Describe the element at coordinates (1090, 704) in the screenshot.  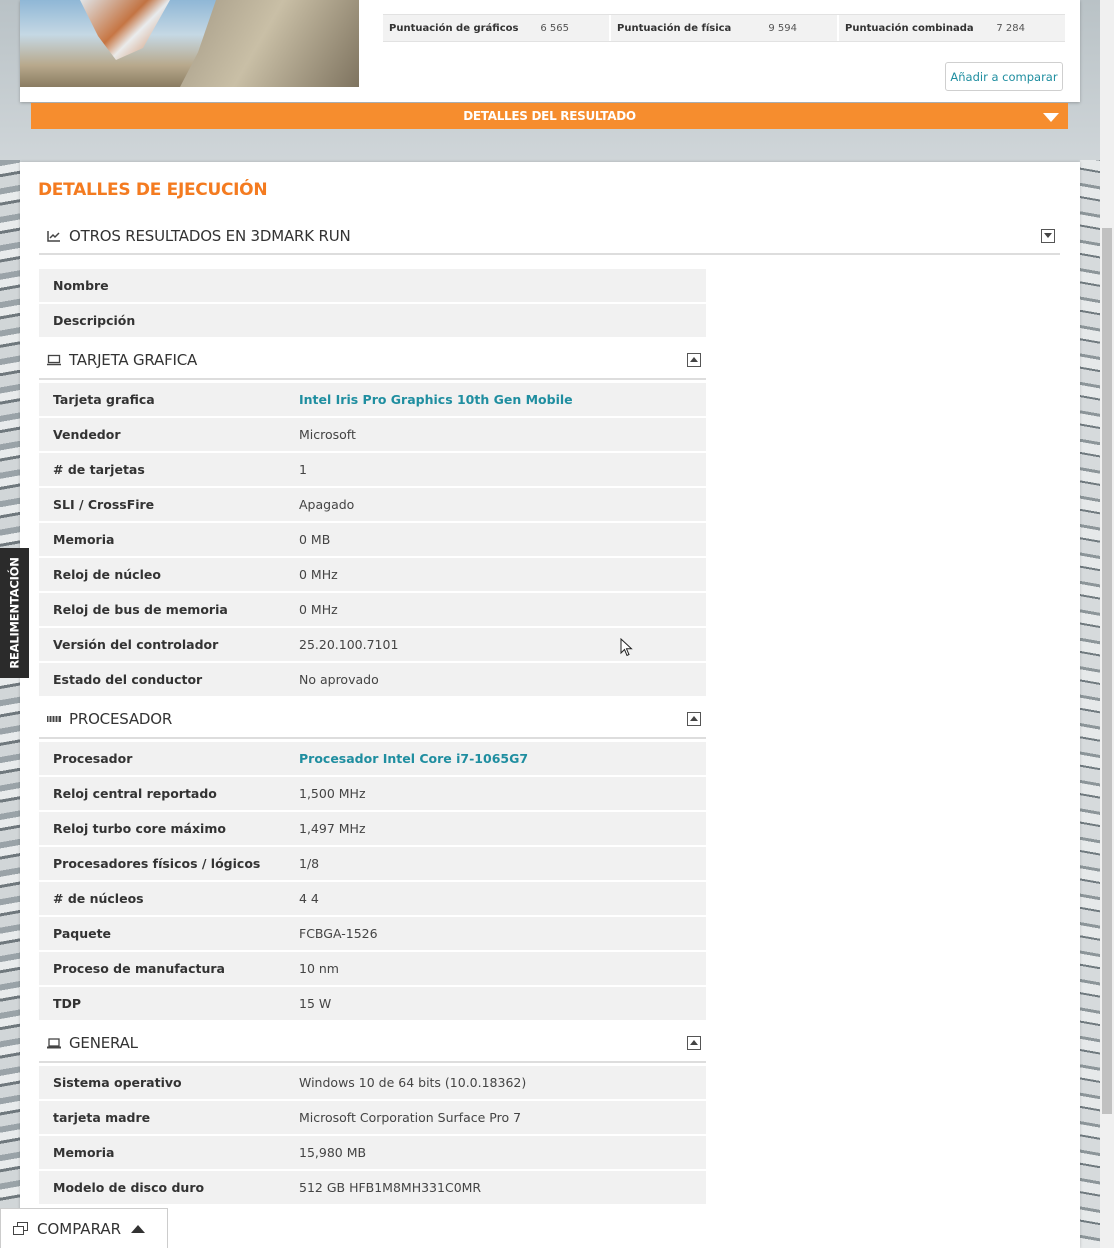
I see `background-right` at that location.